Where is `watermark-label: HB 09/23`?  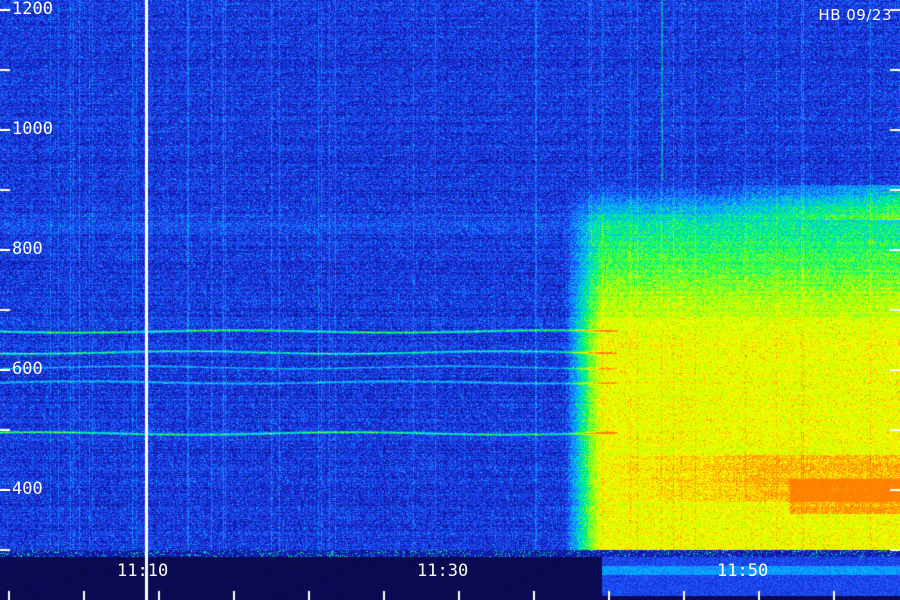 watermark-label: HB 09/23 is located at coordinates (855, 15).